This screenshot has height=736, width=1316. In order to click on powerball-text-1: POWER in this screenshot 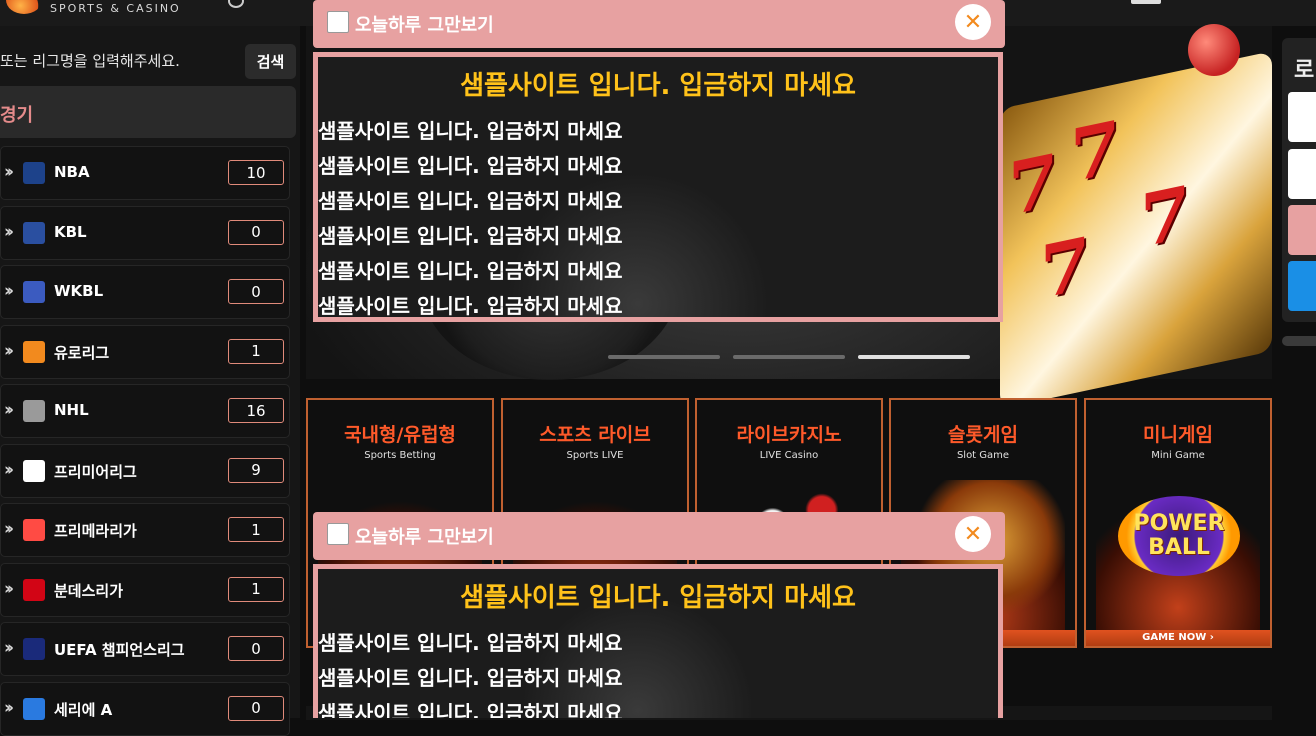, I will do `click(1179, 523)`.